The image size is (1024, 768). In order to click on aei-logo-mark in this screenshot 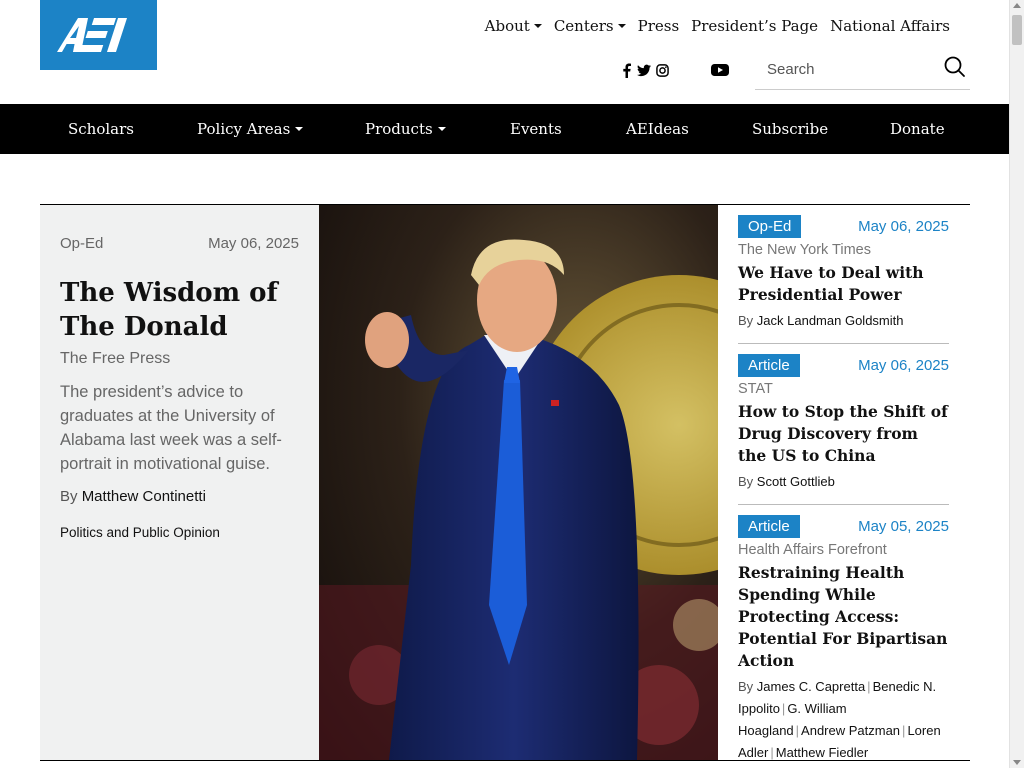, I will do `click(91, 35)`.